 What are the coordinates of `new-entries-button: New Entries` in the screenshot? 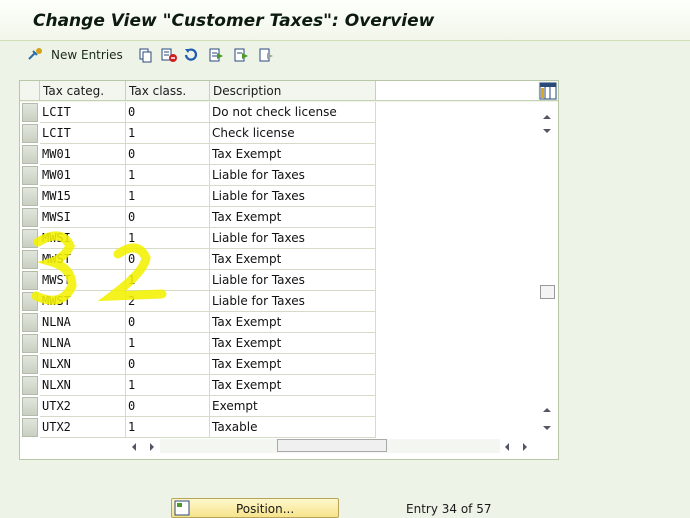 It's located at (75, 55).